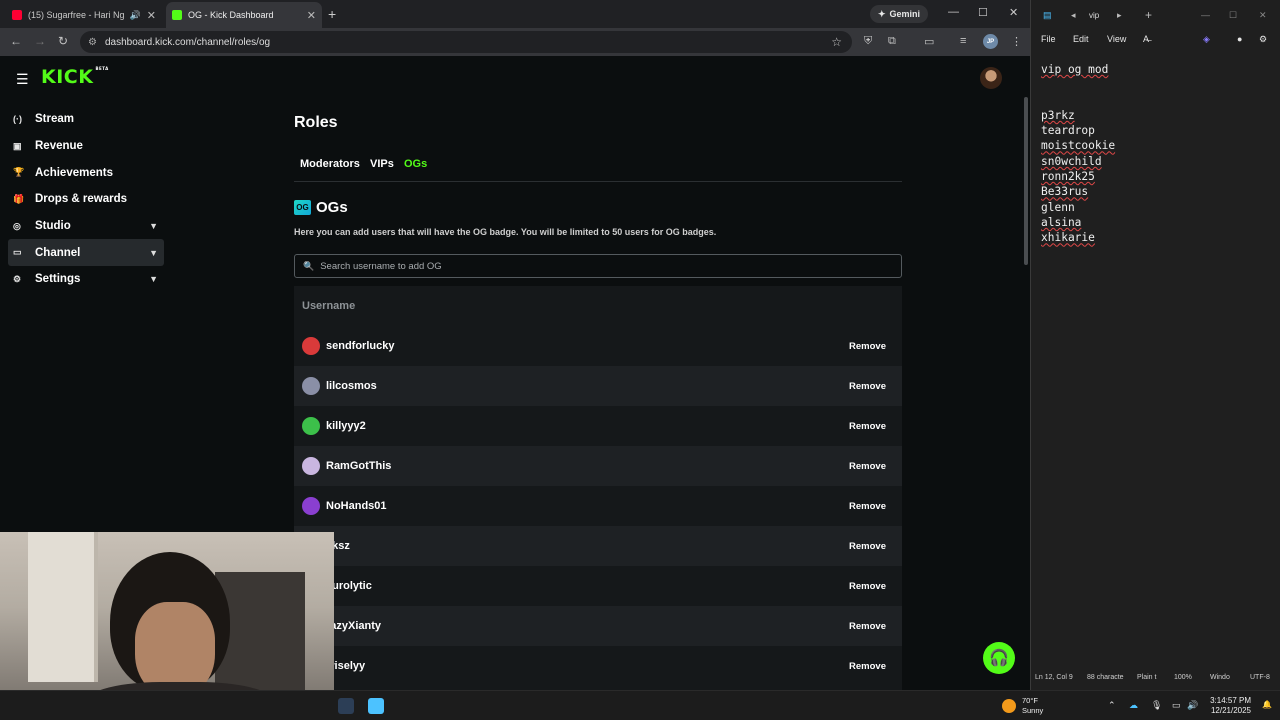 The image size is (1280, 720). I want to click on cursor-position: Ln 12, Col 9, so click(1054, 677).